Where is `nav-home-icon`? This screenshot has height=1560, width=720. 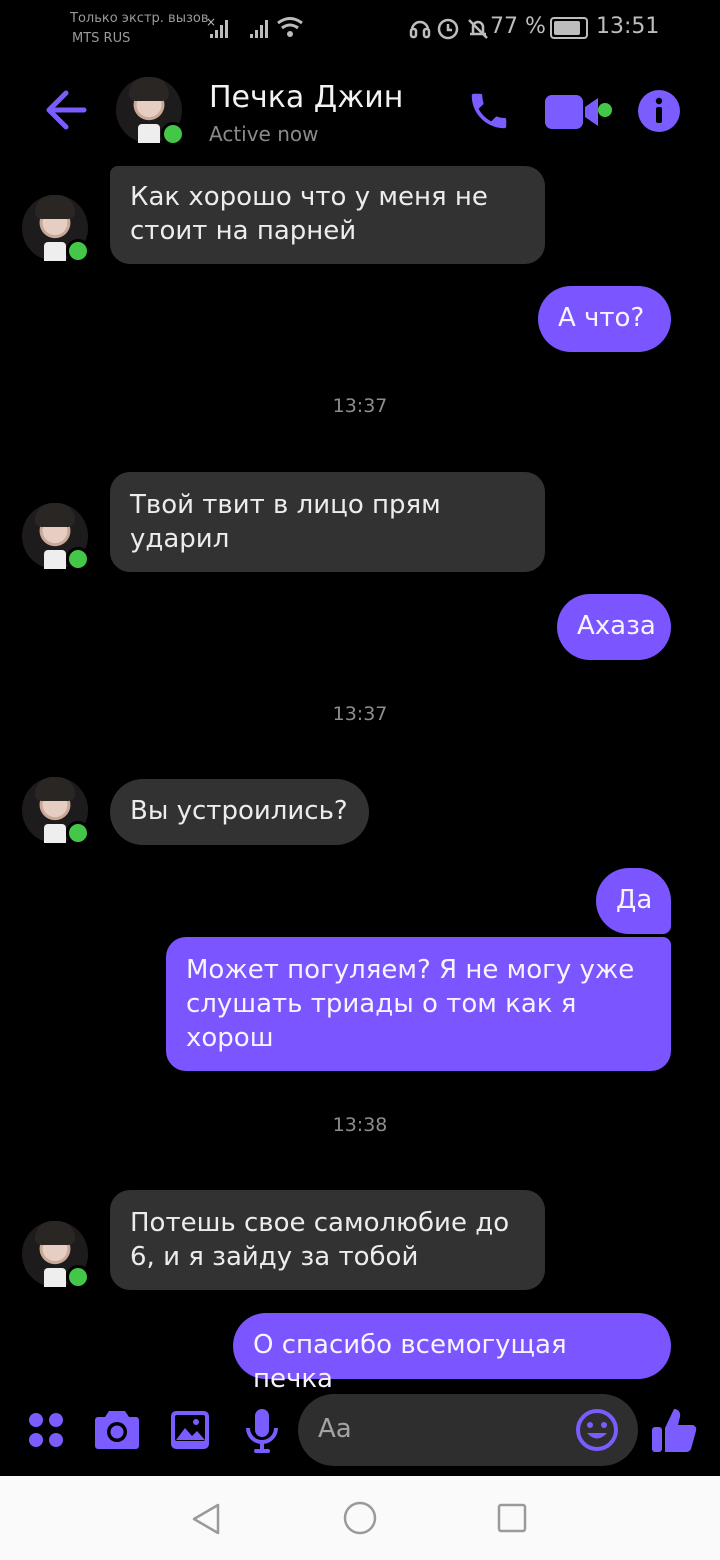
nav-home-icon is located at coordinates (360, 1518).